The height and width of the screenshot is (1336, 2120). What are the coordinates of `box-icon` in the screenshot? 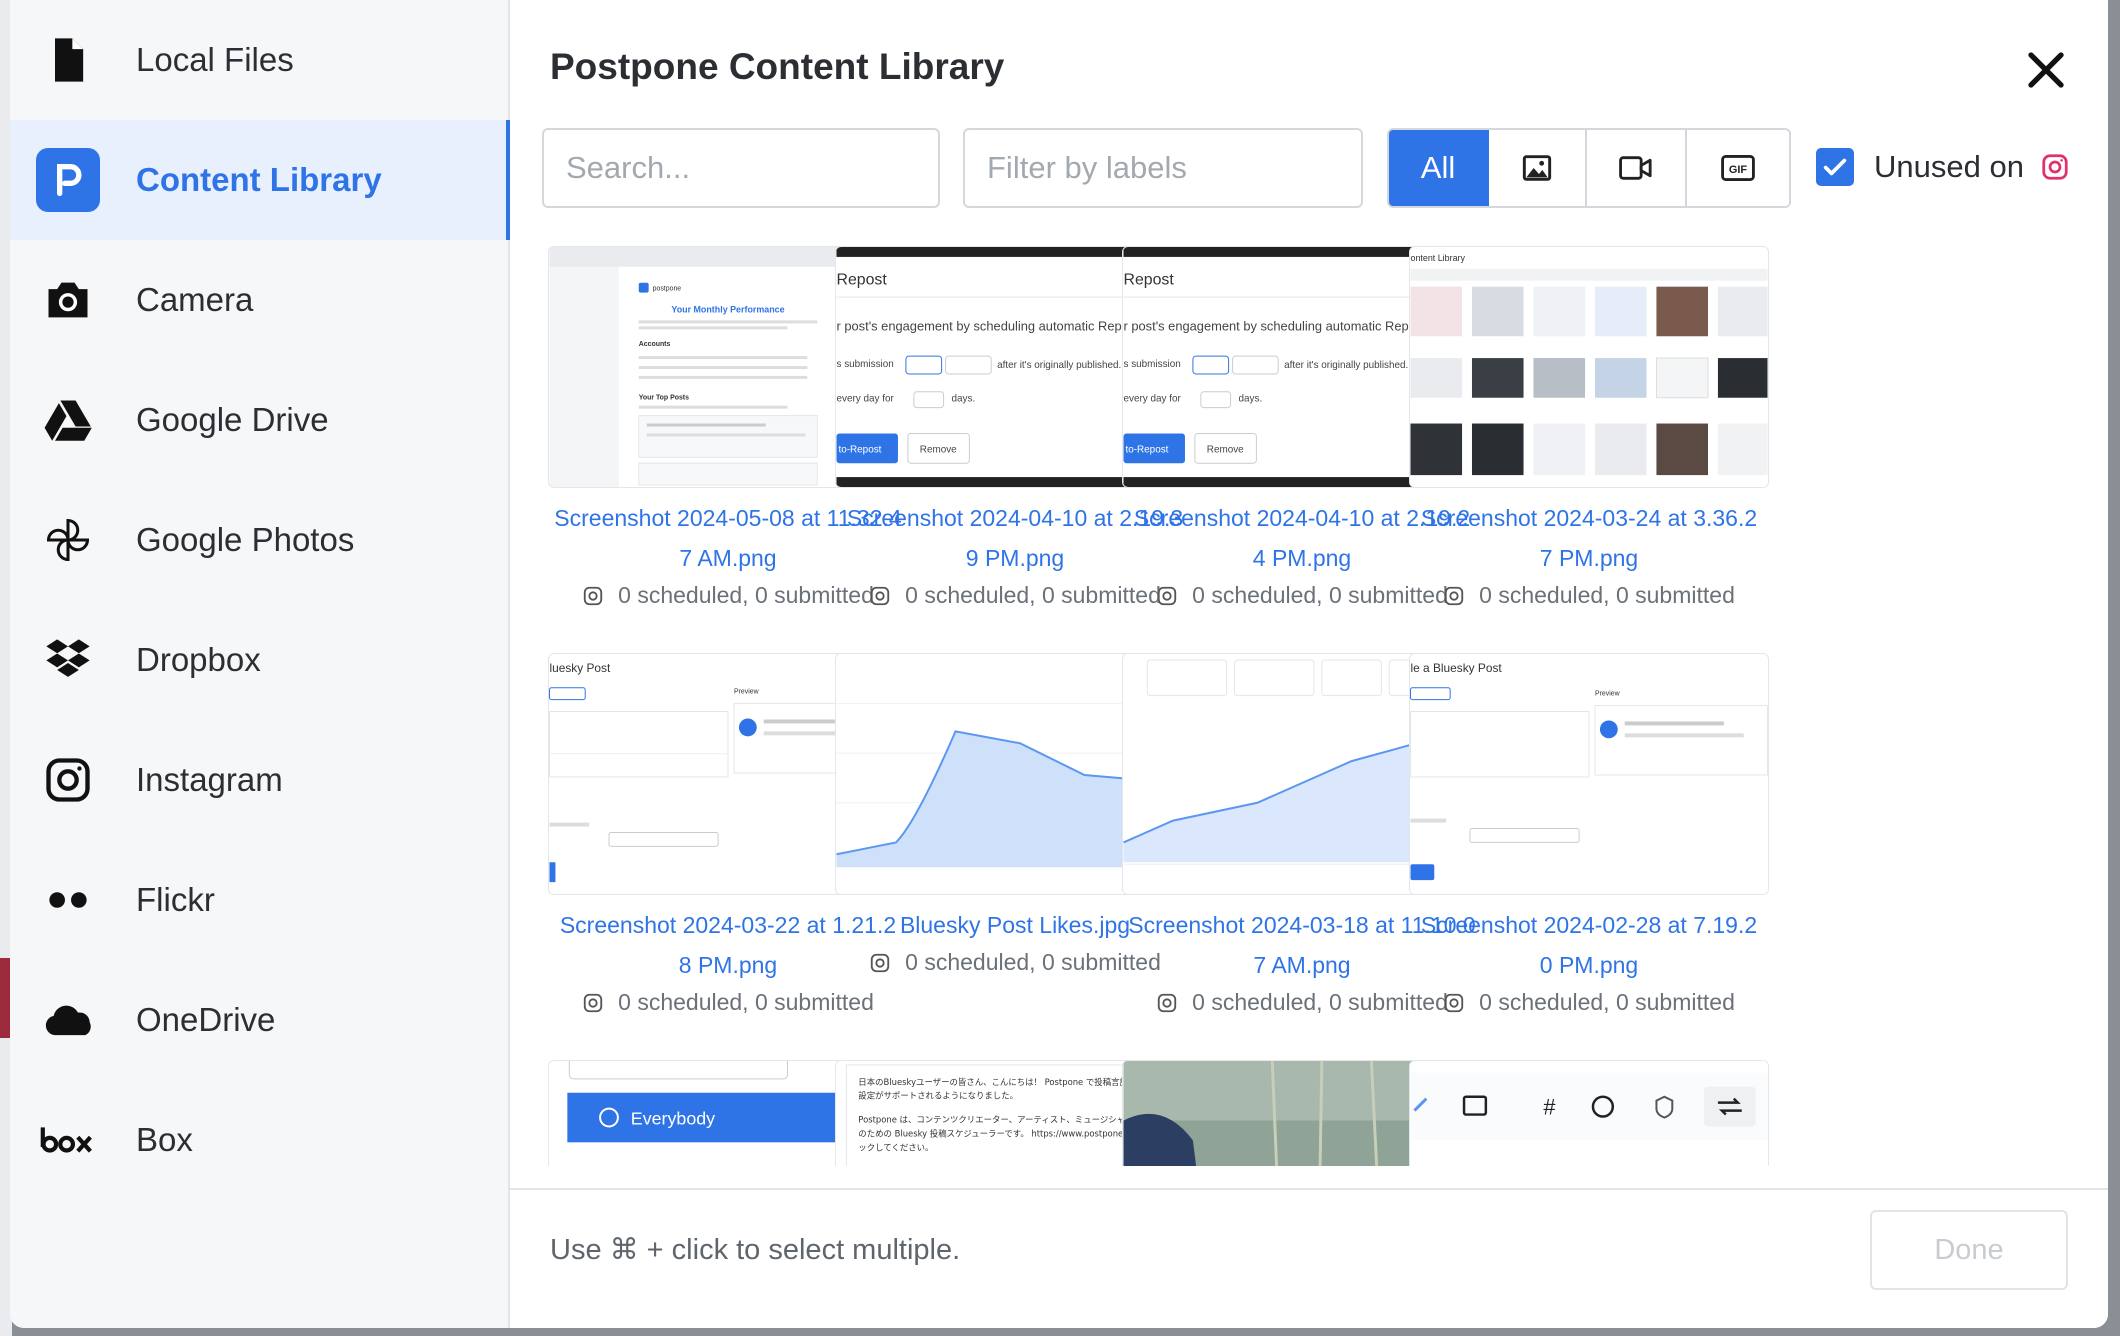 It's located at (68, 1140).